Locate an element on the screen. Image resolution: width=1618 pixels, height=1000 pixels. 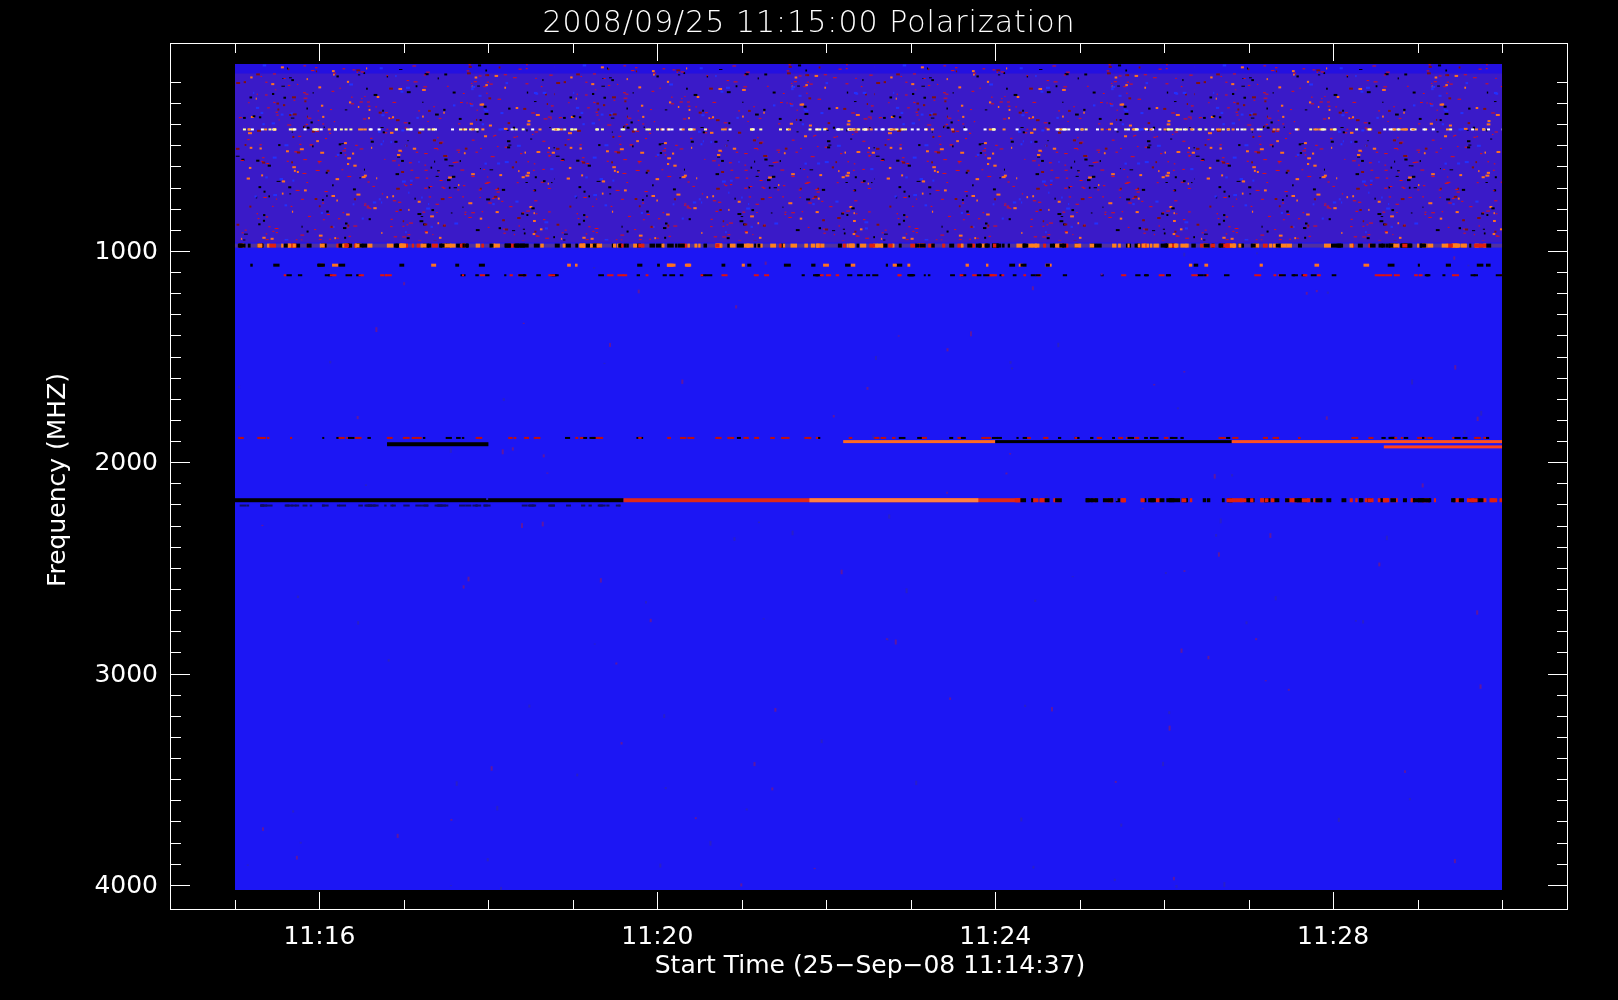
y-tick-label: 3000 is located at coordinates (126, 673).